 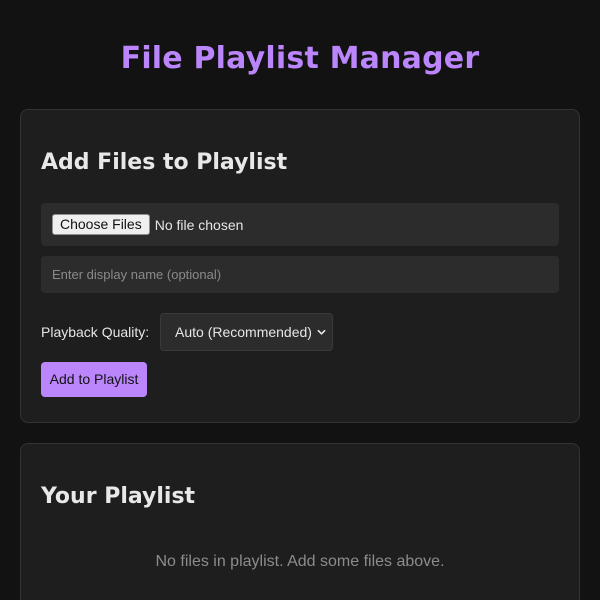 I want to click on file-picker: Choose Files No file chosen, so click(x=300, y=224).